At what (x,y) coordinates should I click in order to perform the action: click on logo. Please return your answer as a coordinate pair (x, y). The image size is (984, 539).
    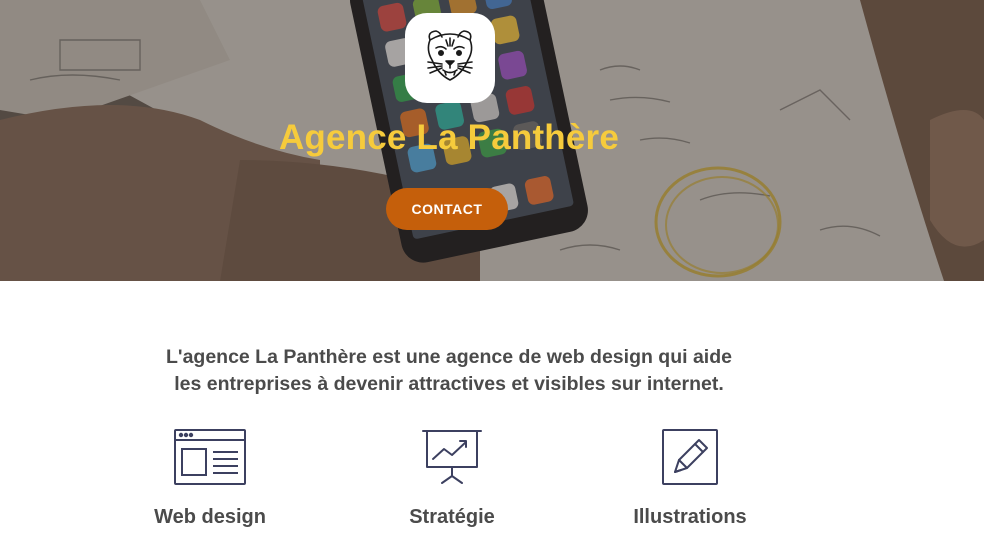
    Looking at the image, I should click on (450, 58).